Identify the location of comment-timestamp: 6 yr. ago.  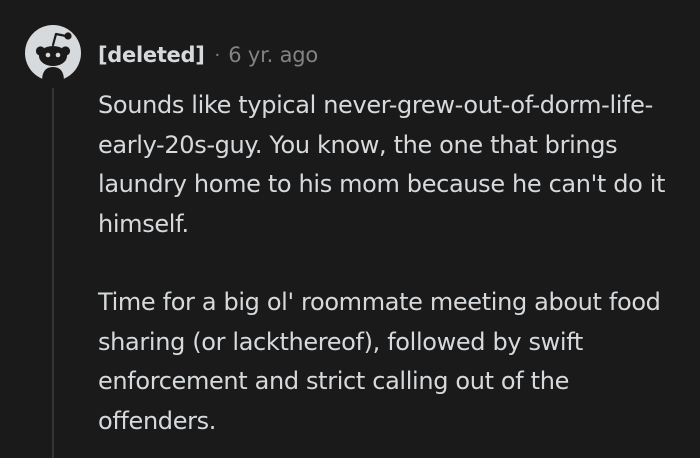
(273, 55).